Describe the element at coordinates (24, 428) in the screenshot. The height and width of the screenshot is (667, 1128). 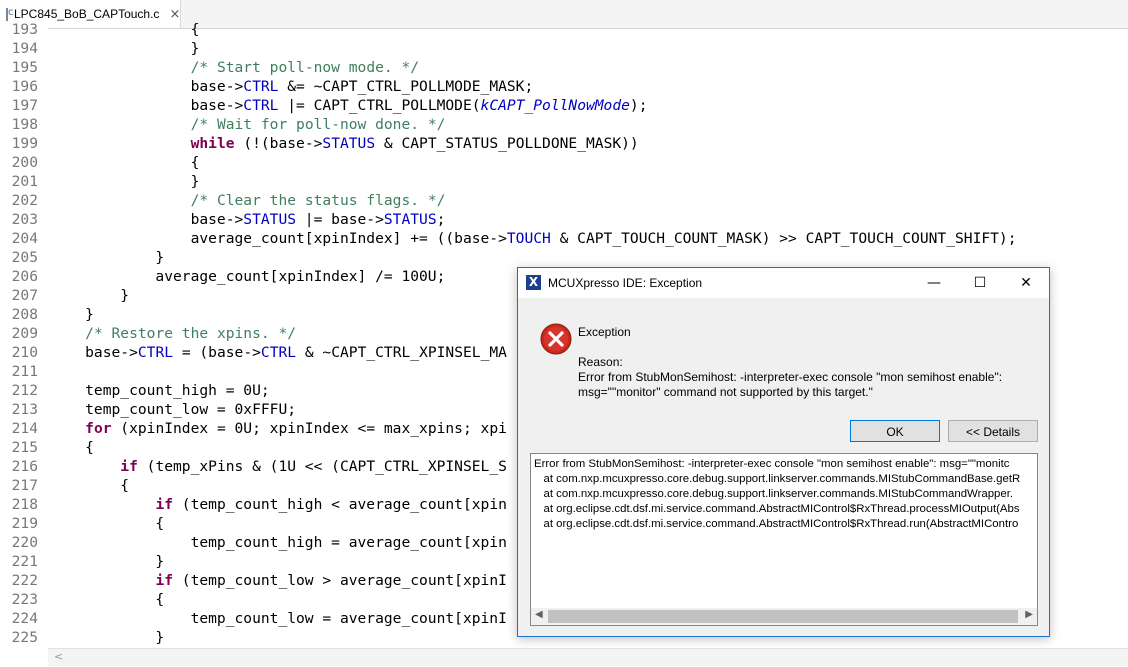
I see `line-number: 214` at that location.